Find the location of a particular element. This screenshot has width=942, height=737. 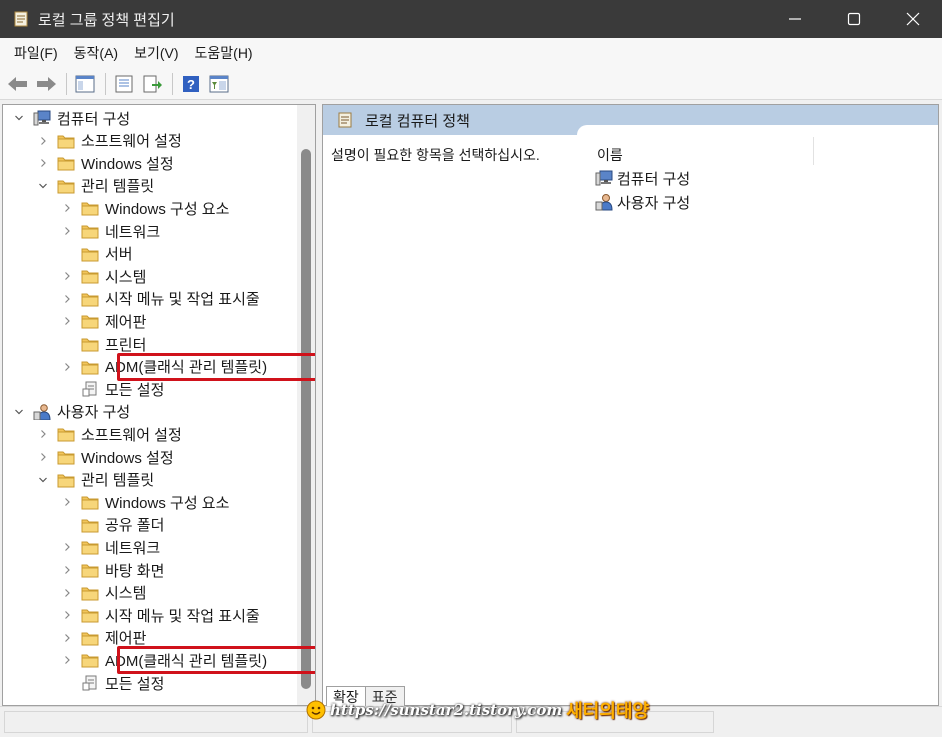

maximize-button is located at coordinates (853, 19).